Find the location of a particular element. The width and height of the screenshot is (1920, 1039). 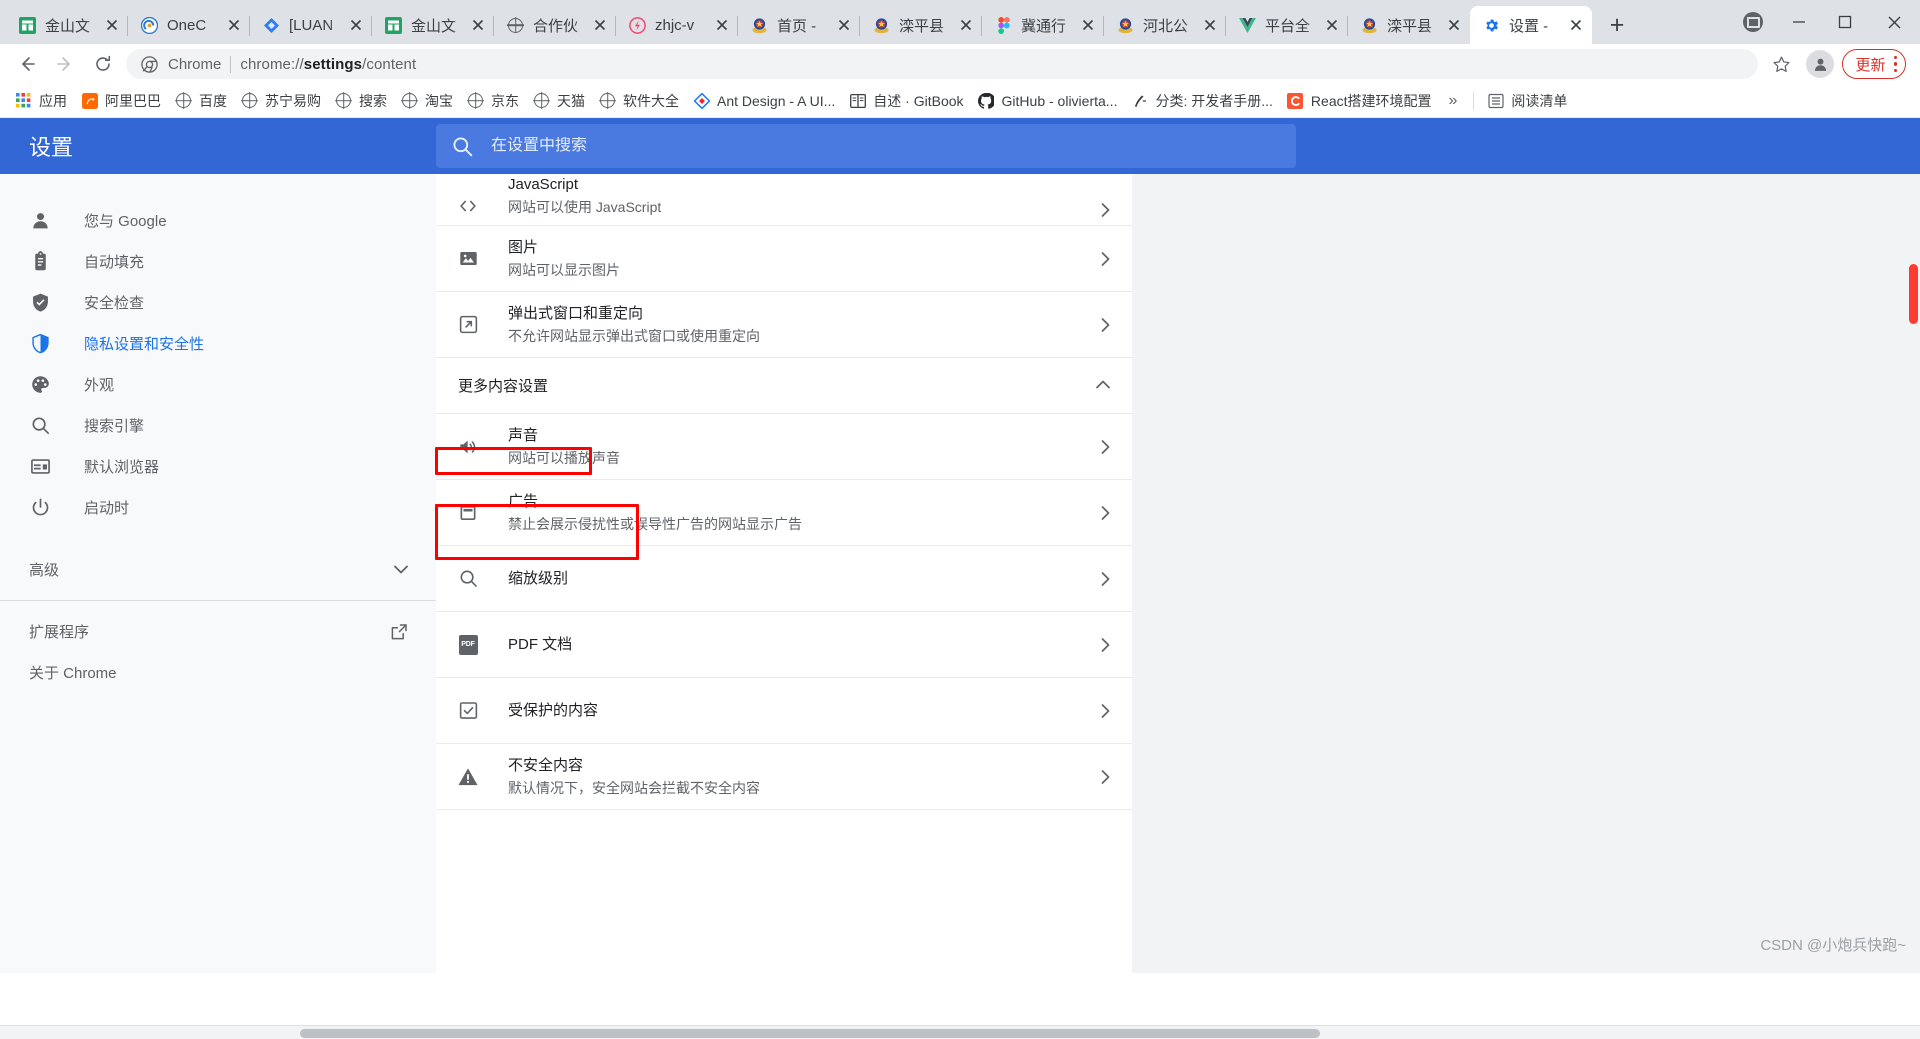

browser-tab: 河北公 is located at coordinates (1165, 25).